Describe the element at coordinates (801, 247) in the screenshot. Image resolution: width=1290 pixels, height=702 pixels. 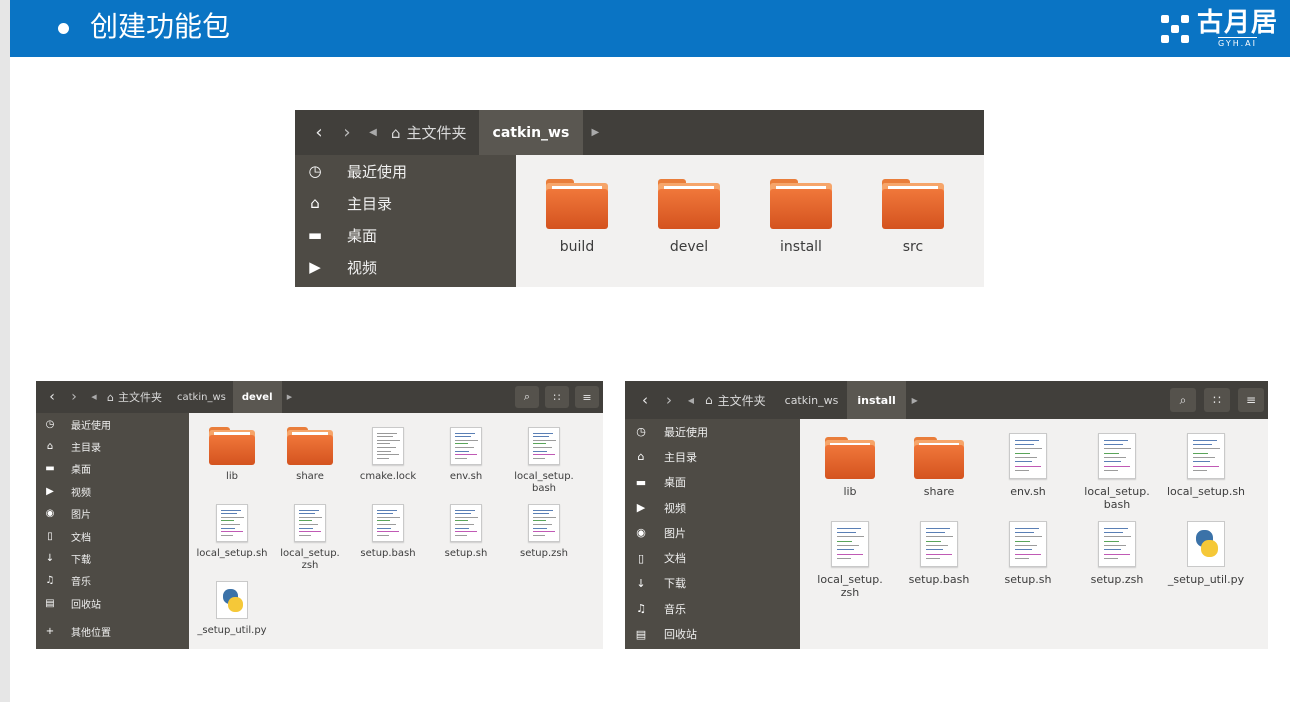
I see `file-name: install` at that location.